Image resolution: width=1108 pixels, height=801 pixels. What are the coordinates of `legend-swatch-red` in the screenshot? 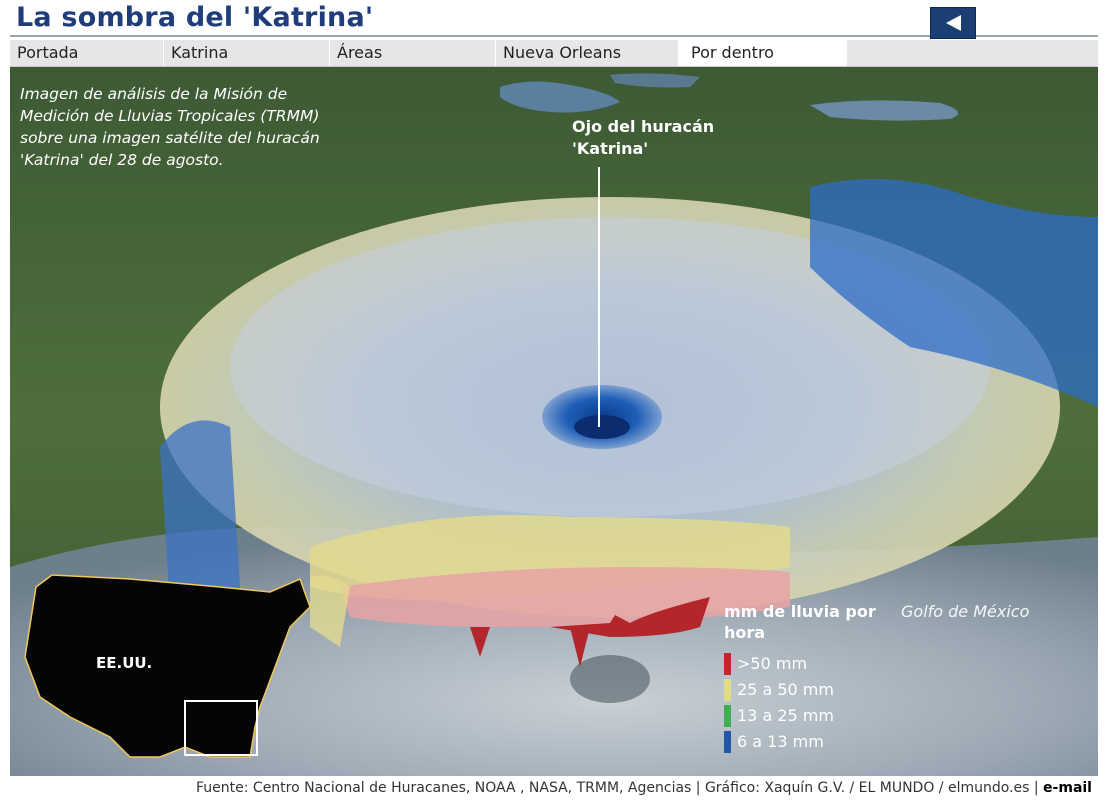 It's located at (727, 664).